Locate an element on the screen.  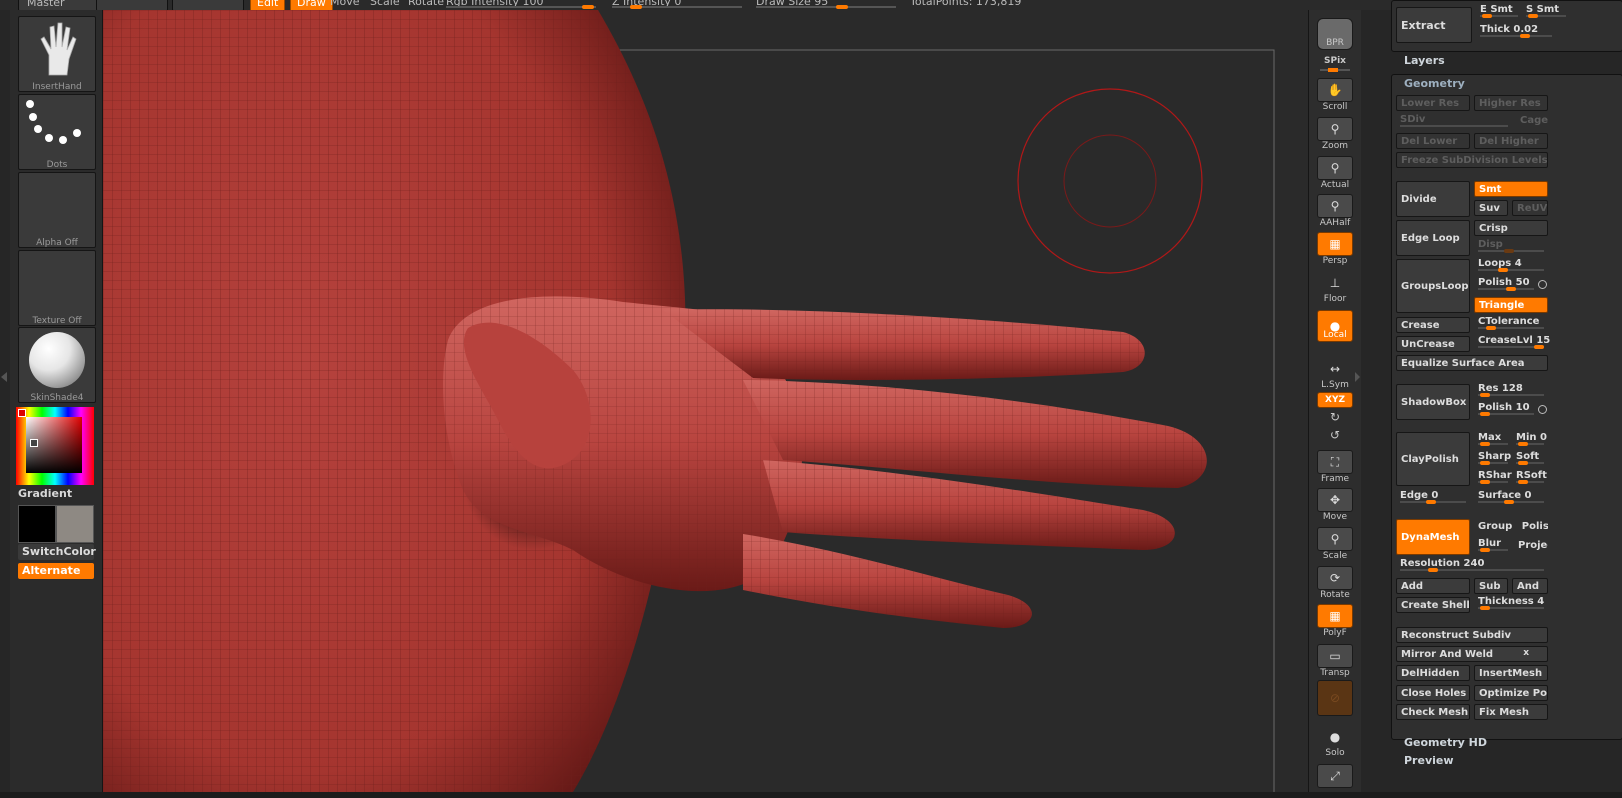
crisp-toggle: Crisp is located at coordinates (1511, 228).